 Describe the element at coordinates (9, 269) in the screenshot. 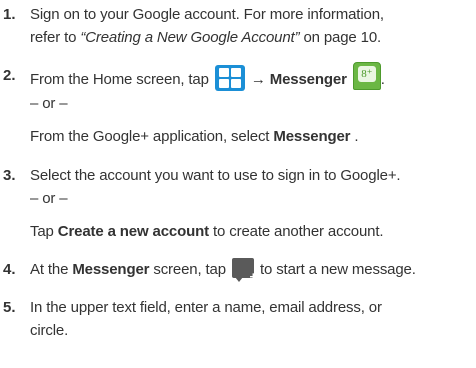

I see `step-4-number: 4.` at that location.